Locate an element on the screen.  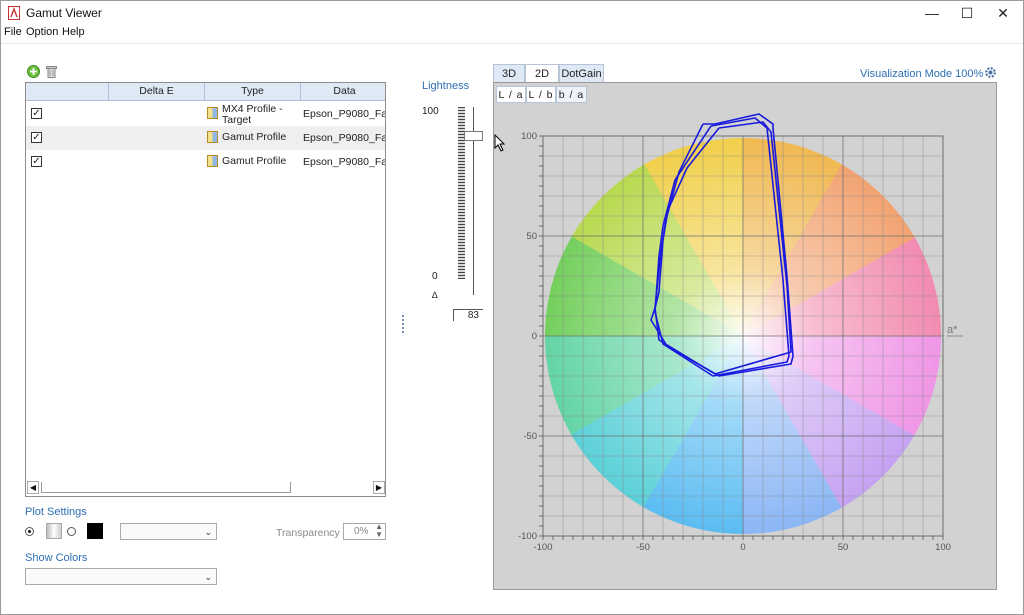
maximize-icon: ☐ is located at coordinates (967, 12).